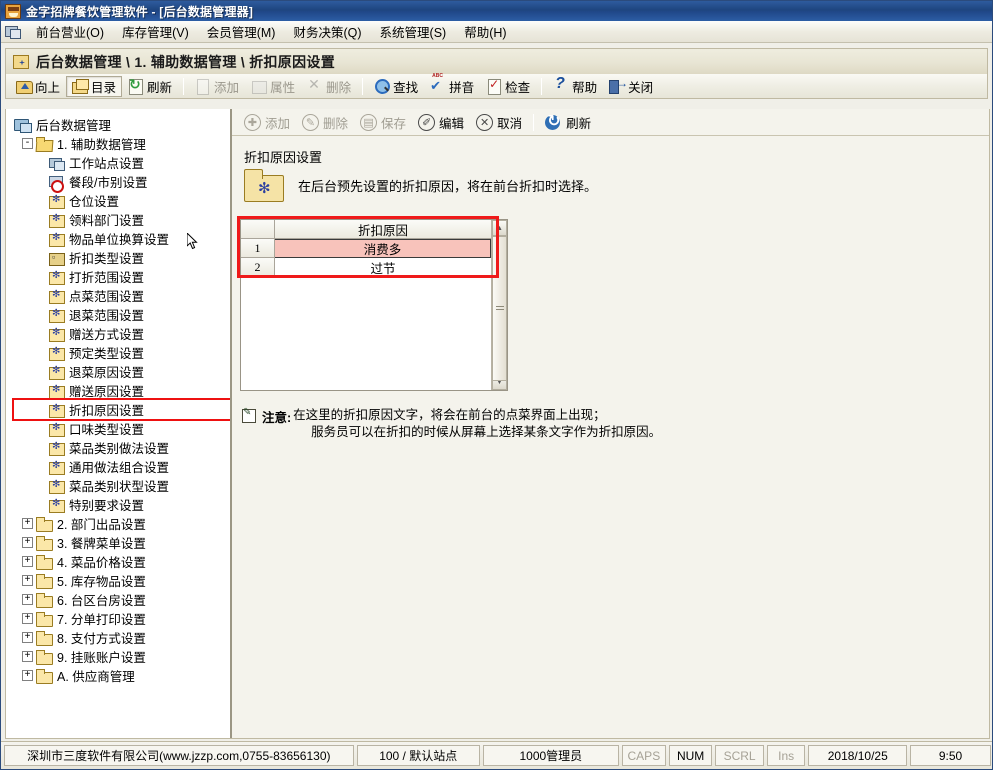  What do you see at coordinates (122, 580) in the screenshot?
I see `tree-item-23: +5. 库存物品设置` at bounding box center [122, 580].